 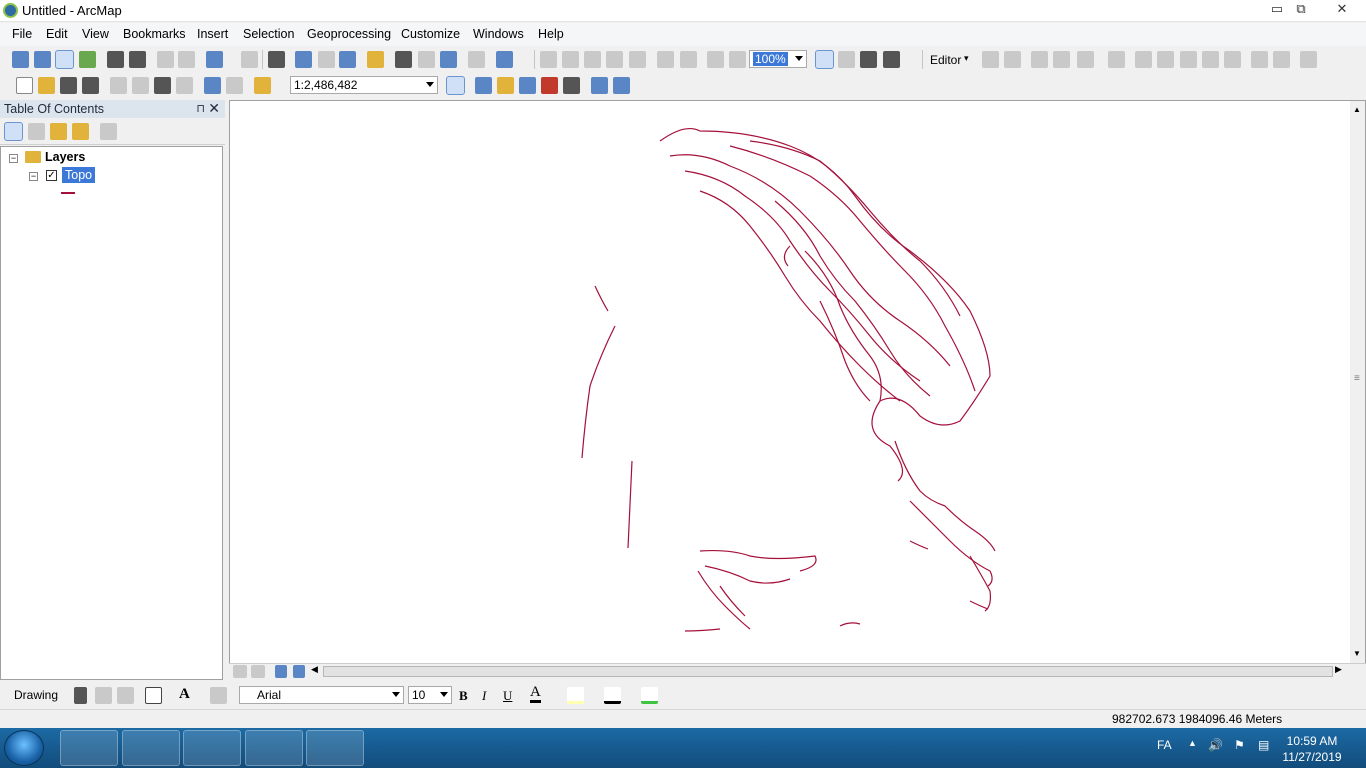 What do you see at coordinates (212, 748) in the screenshot?
I see `chrome-taskbar-icon` at bounding box center [212, 748].